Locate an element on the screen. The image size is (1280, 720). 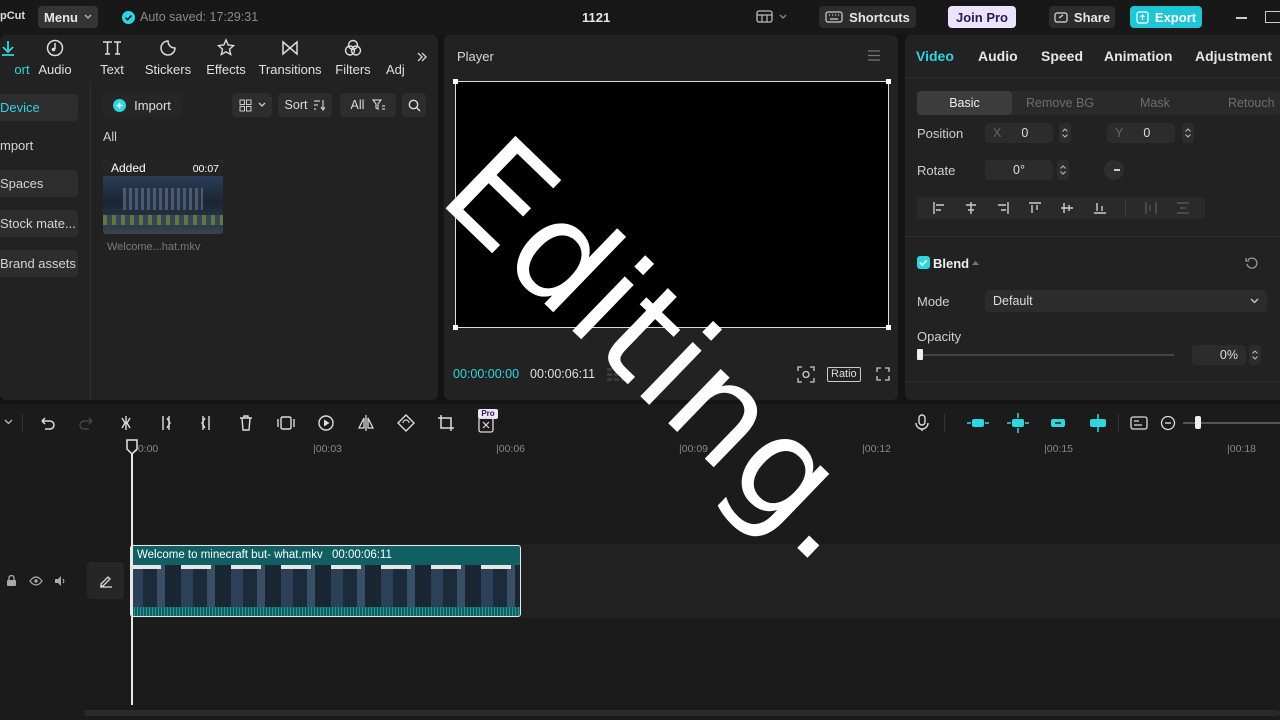
ratio-button: Ratio is located at coordinates (844, 374).